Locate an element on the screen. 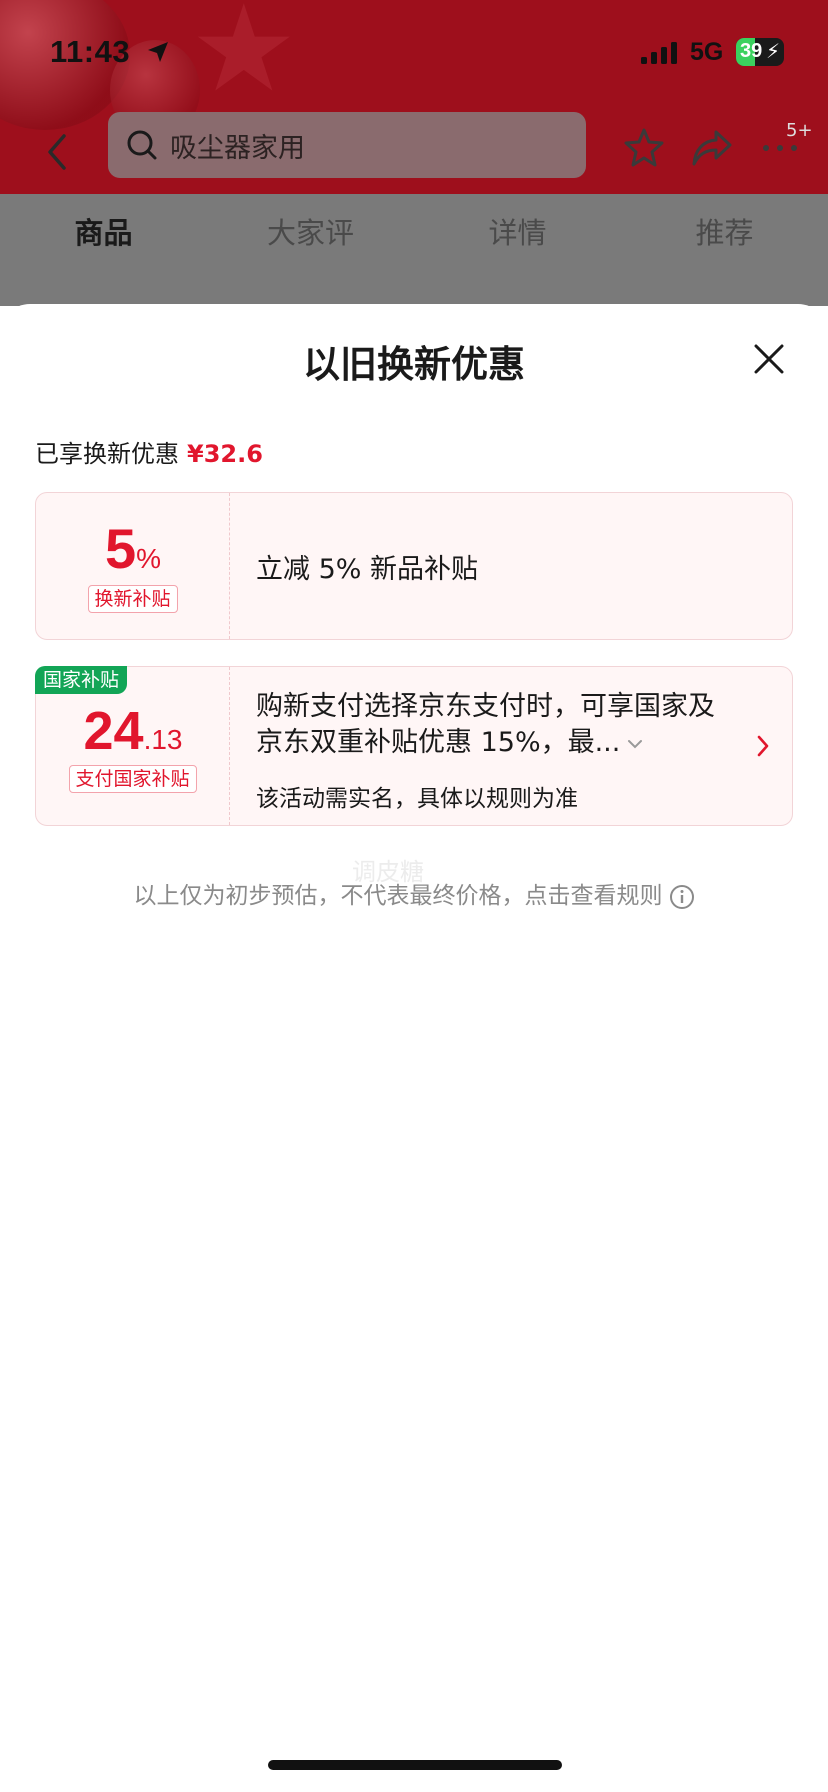  offer-value: 24.13 is located at coordinates (133, 731).